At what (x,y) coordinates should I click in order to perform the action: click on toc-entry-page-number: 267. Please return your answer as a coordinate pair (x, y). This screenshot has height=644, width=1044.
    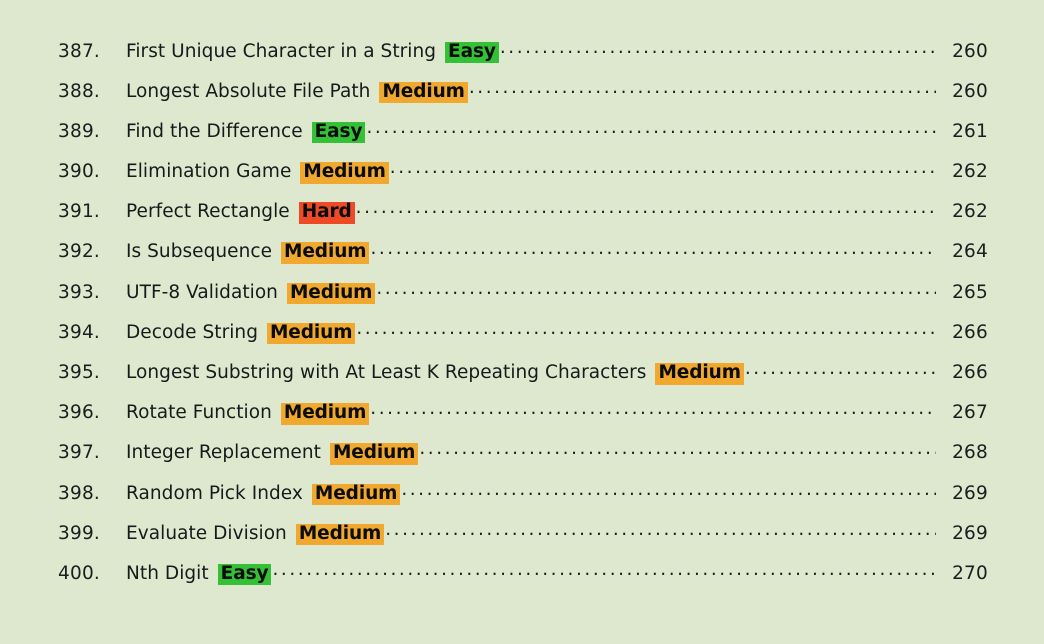
    Looking at the image, I should click on (970, 413).